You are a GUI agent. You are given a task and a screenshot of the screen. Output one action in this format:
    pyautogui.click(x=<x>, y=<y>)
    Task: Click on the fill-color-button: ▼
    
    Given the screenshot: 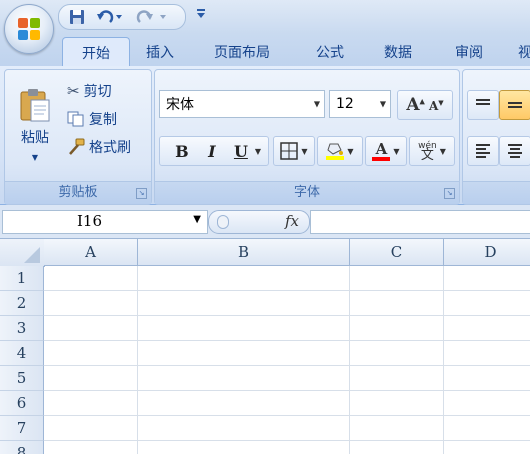 What is the action you would take?
    pyautogui.click(x=340, y=151)
    